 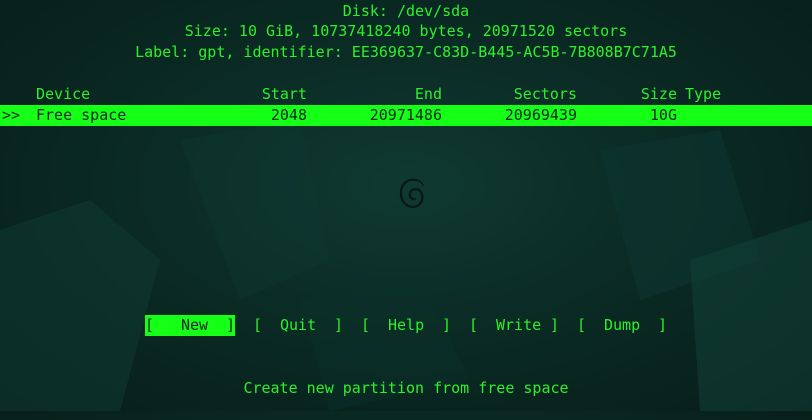 What do you see at coordinates (81, 115) in the screenshot?
I see `row-device: Free space` at bounding box center [81, 115].